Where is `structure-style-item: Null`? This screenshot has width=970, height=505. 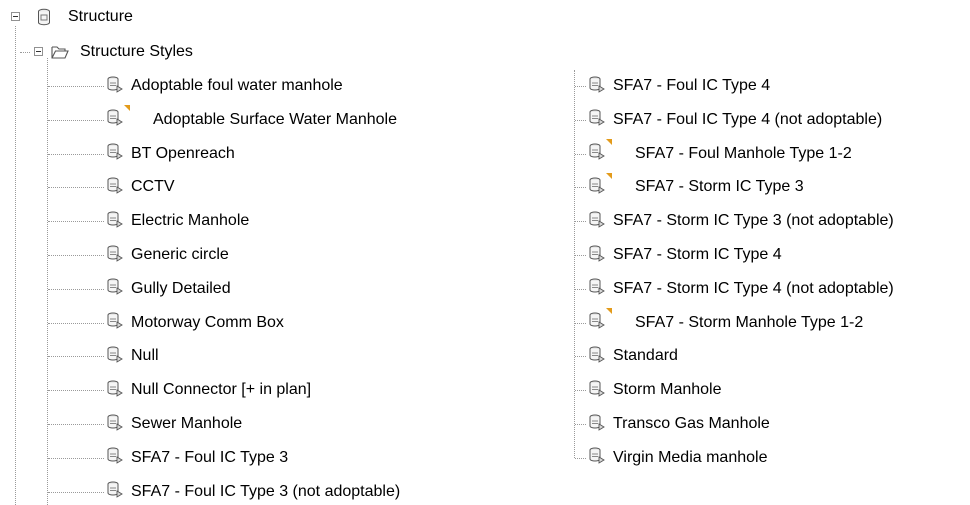 structure-style-item: Null is located at coordinates (131, 356).